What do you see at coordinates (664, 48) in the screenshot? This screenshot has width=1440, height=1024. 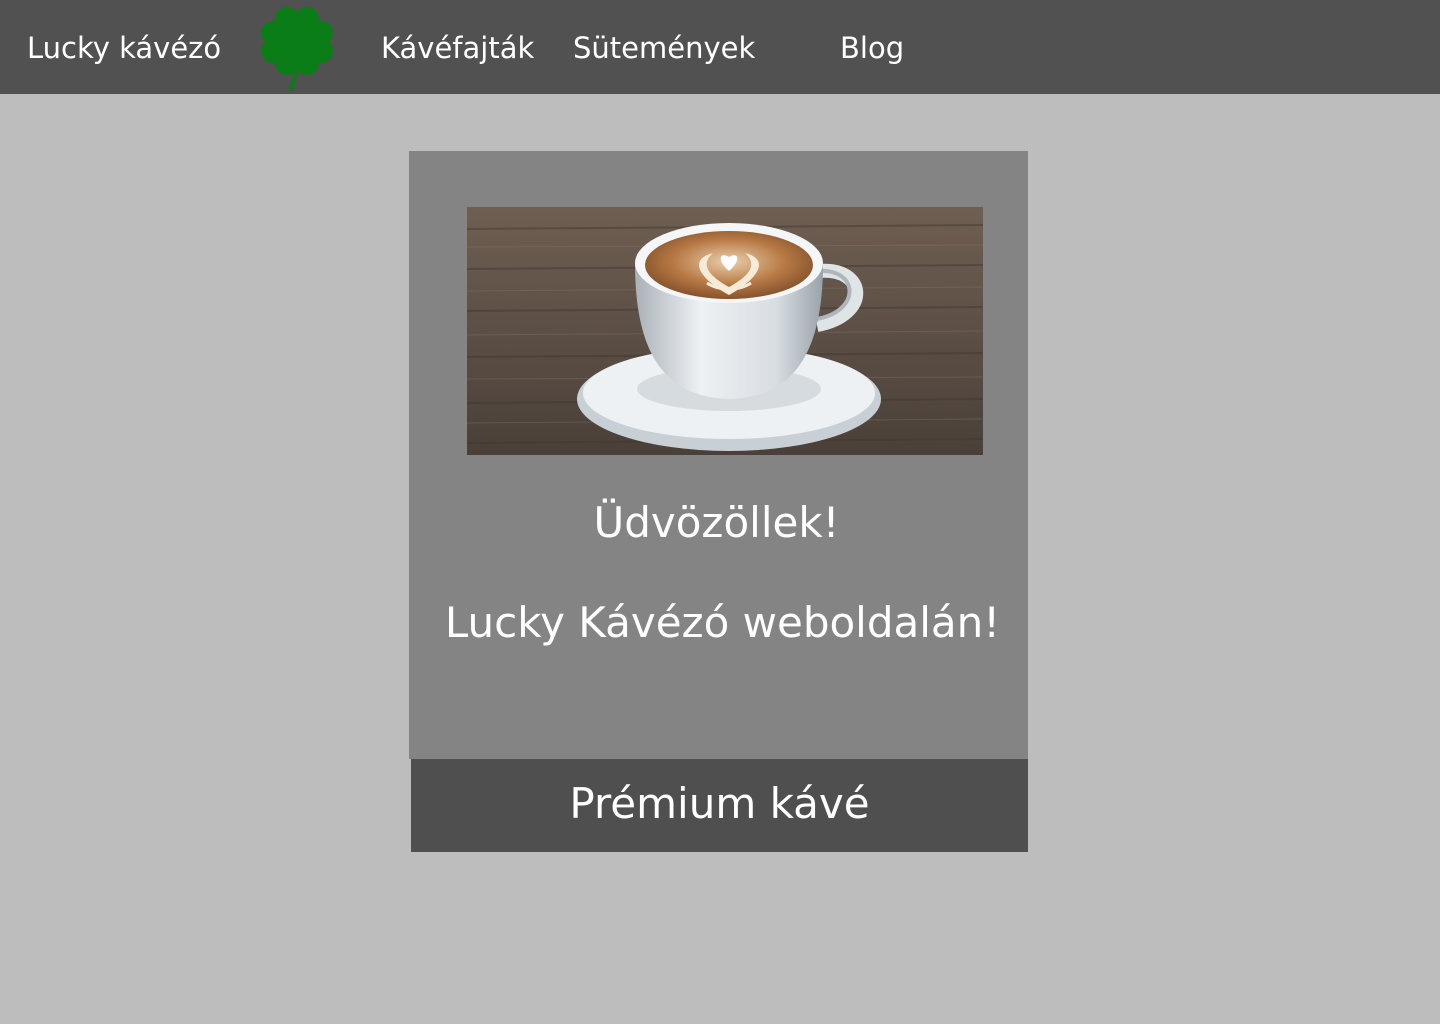 I see `nav-item-sutemenyek: Sütemények` at bounding box center [664, 48].